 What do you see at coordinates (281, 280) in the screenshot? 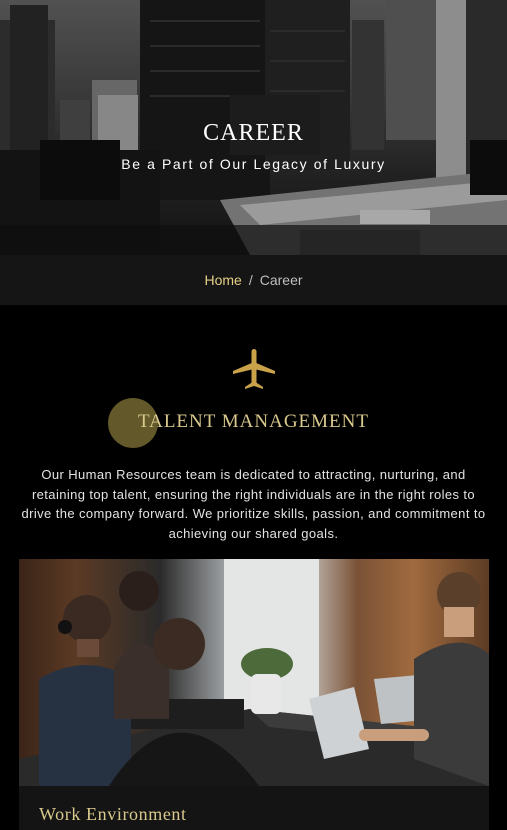
I see `breadcrumb-current: Career` at bounding box center [281, 280].